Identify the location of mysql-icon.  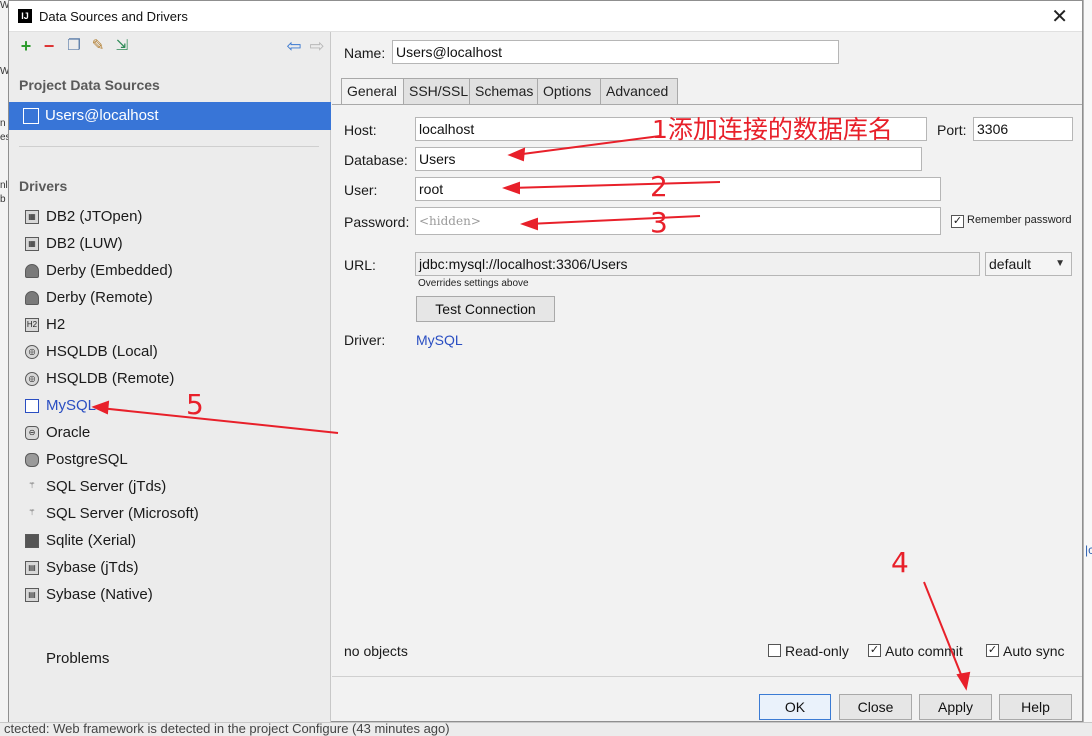
(32, 406).